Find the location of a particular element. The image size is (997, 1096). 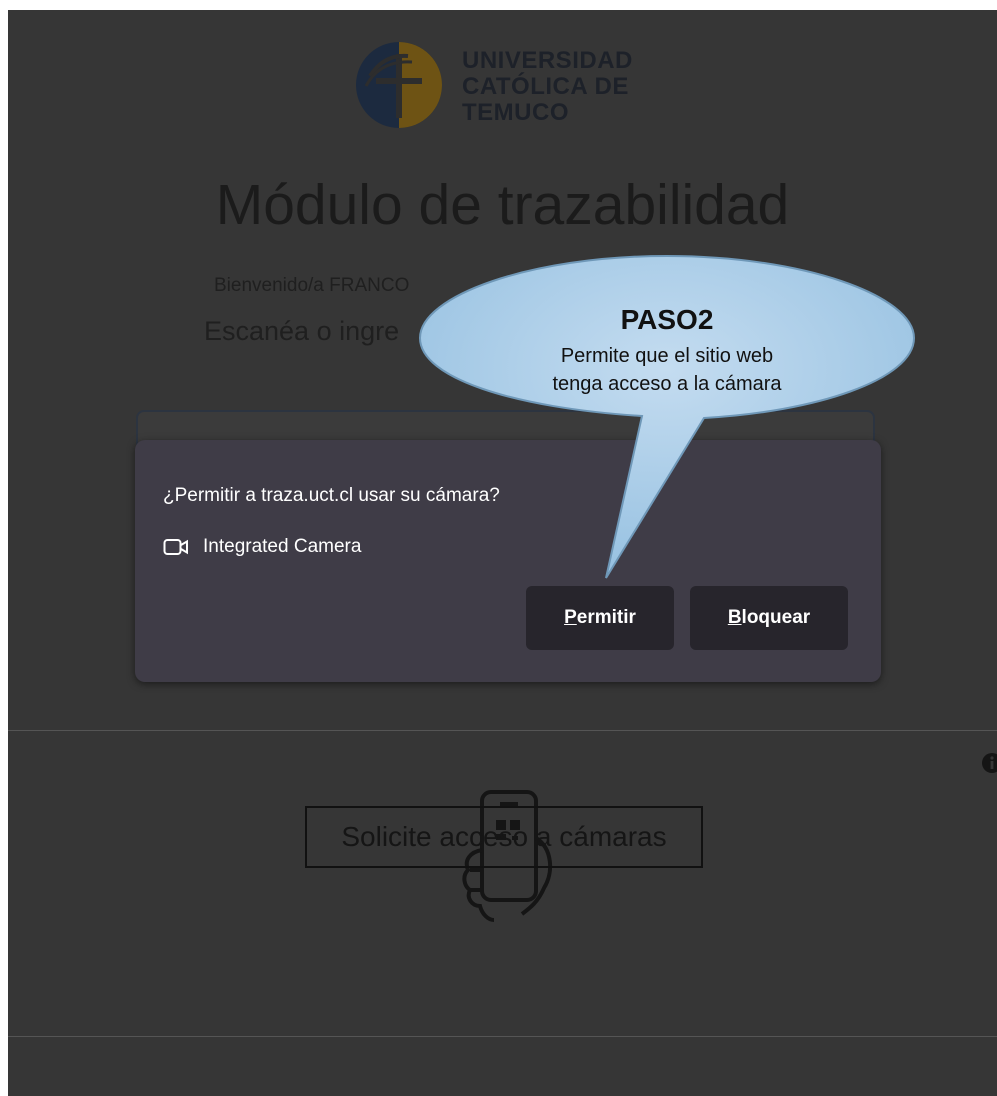

logo-wordmark: UNIVERSIDAD CATÓLICA DE TEMUCO is located at coordinates (547, 87).